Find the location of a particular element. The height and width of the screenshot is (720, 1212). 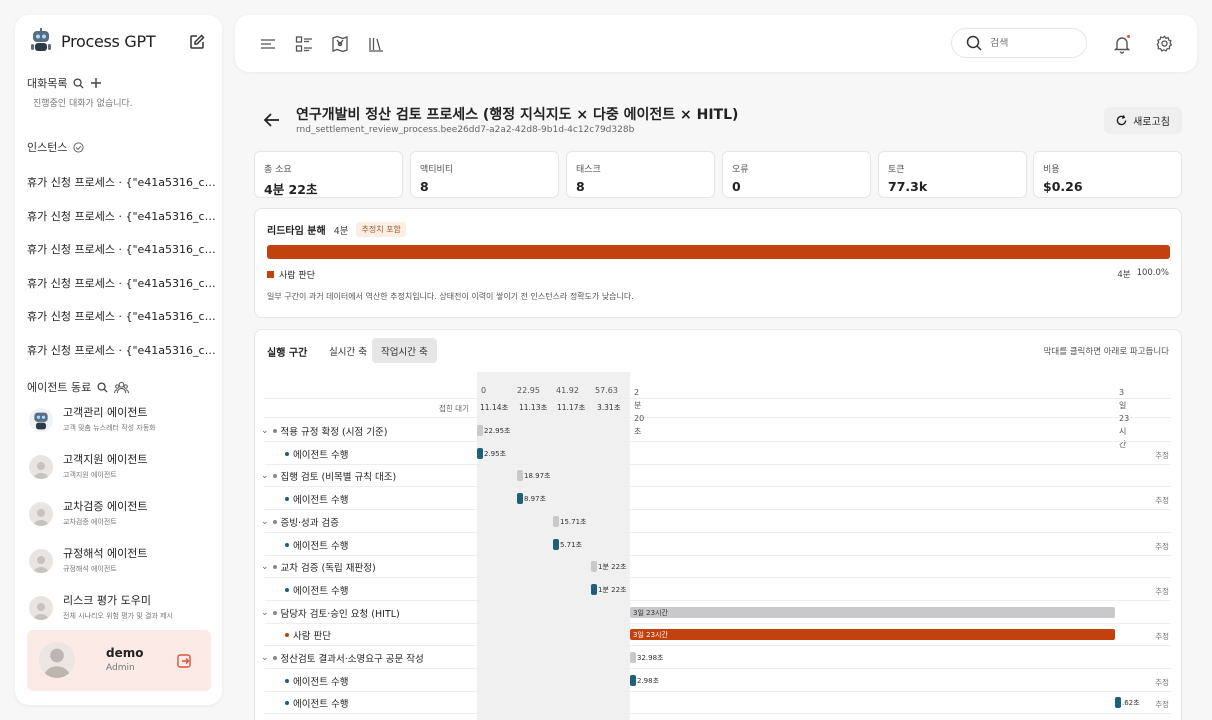

conversations-header: 대화목록 is located at coordinates (64, 83).